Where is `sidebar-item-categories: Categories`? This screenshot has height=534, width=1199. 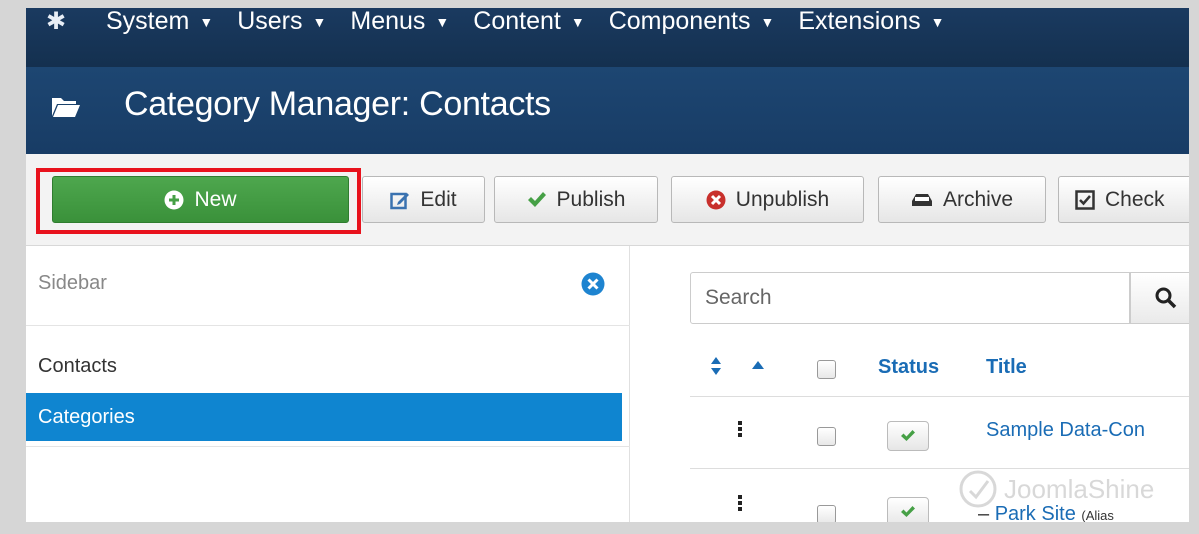 sidebar-item-categories: Categories is located at coordinates (324, 417).